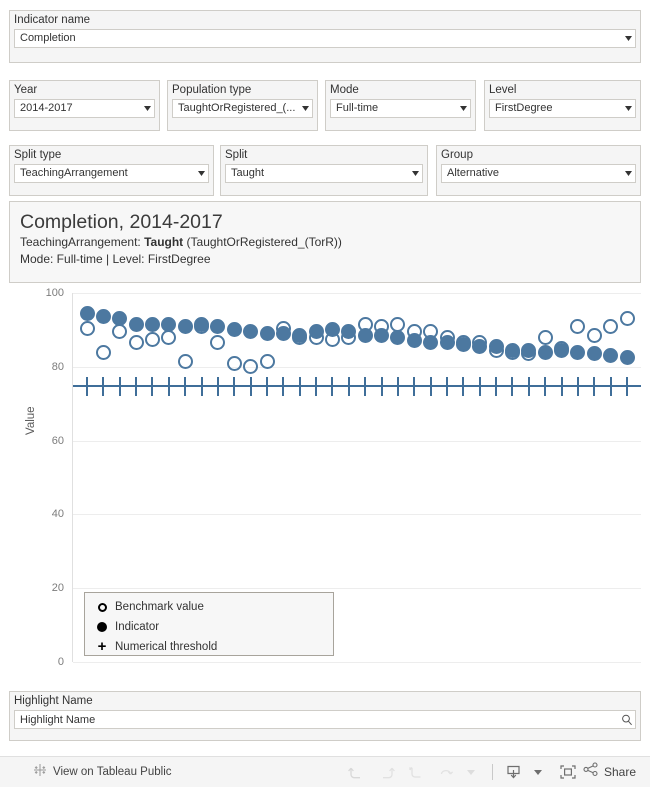 The width and height of the screenshot is (650, 787). I want to click on legend-item-numerical-threshold: + Numerical threshold, so click(209, 647).